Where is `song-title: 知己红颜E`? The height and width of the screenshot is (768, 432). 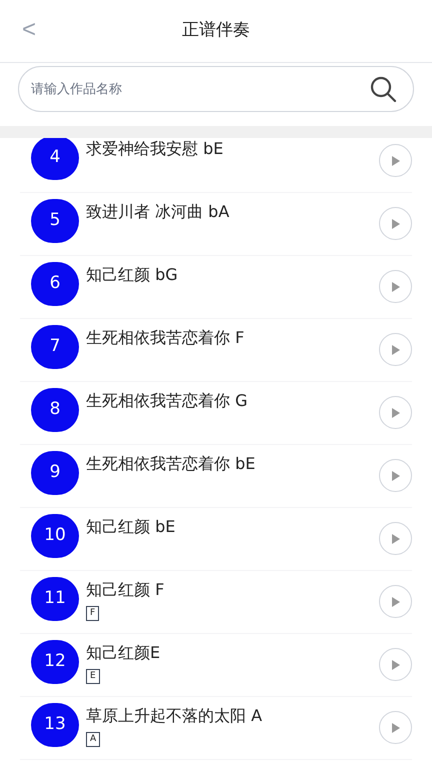
song-title: 知己红颜E is located at coordinates (123, 653).